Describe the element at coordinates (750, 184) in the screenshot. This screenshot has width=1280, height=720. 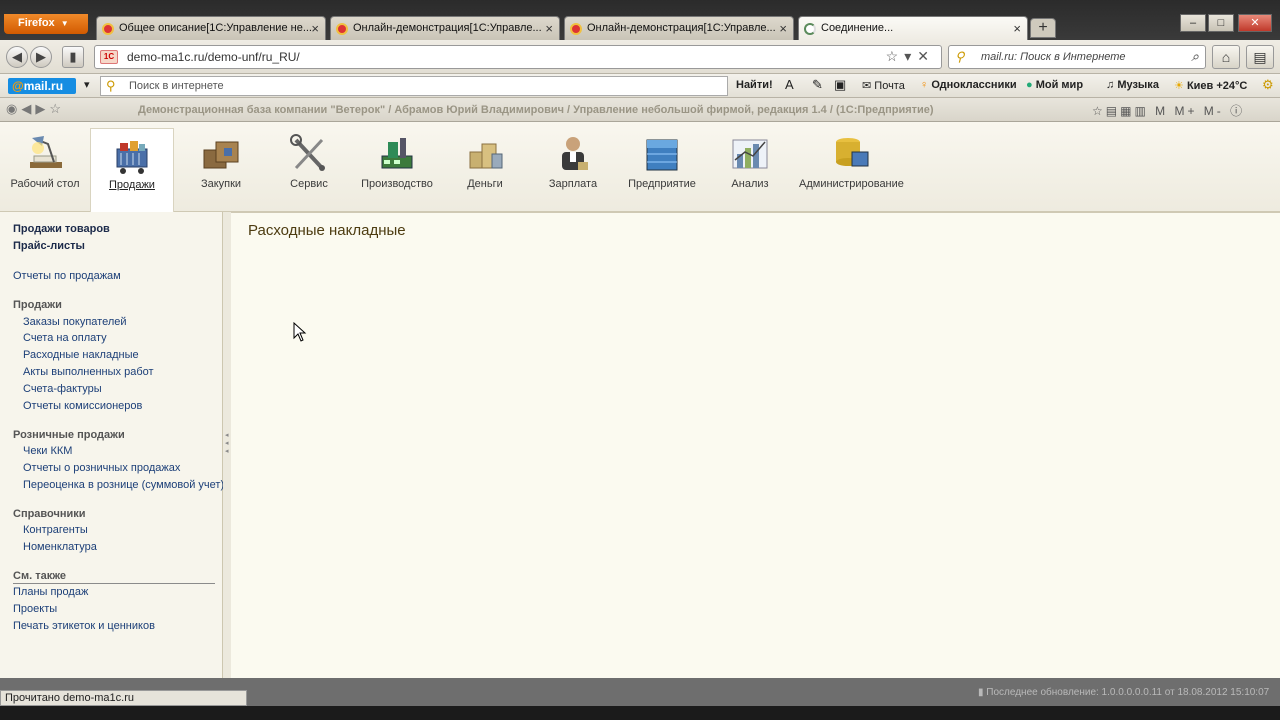
I see `section-label: Анализ` at that location.